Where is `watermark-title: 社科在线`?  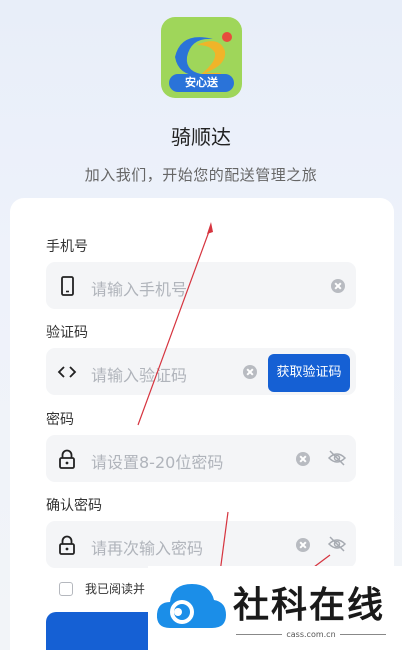
watermark-title: 社科在线 is located at coordinates (309, 605).